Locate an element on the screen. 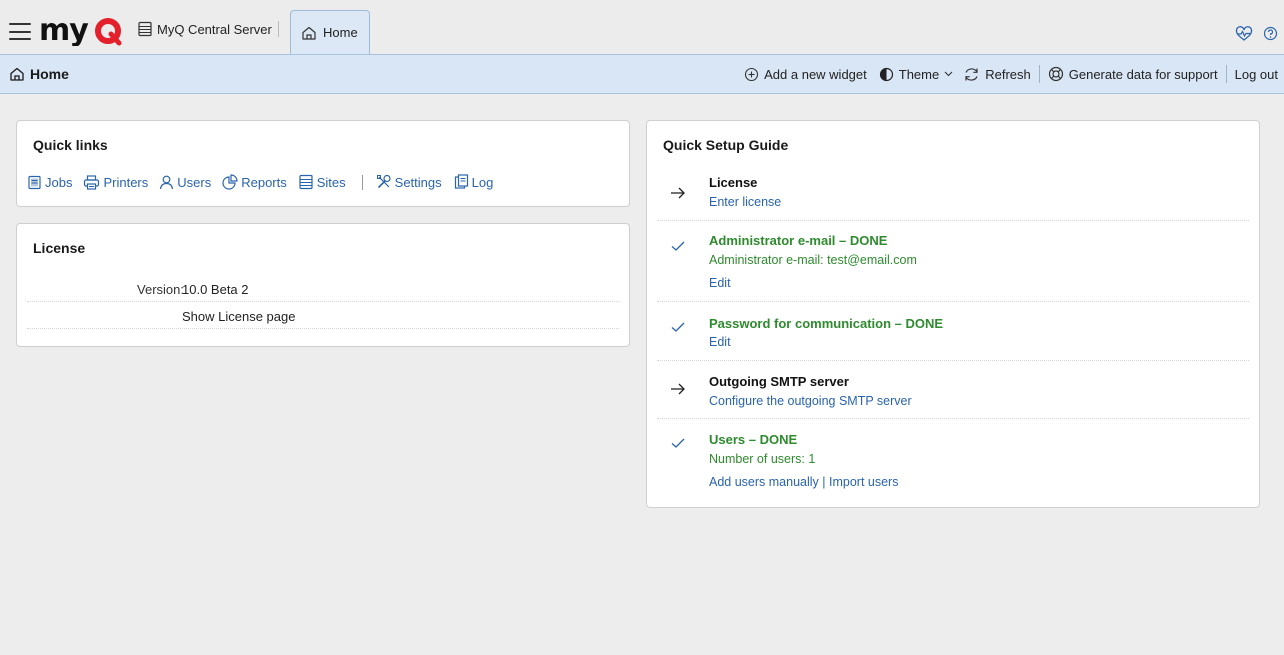 The height and width of the screenshot is (655, 1284). help-icon is located at coordinates (1270, 33).